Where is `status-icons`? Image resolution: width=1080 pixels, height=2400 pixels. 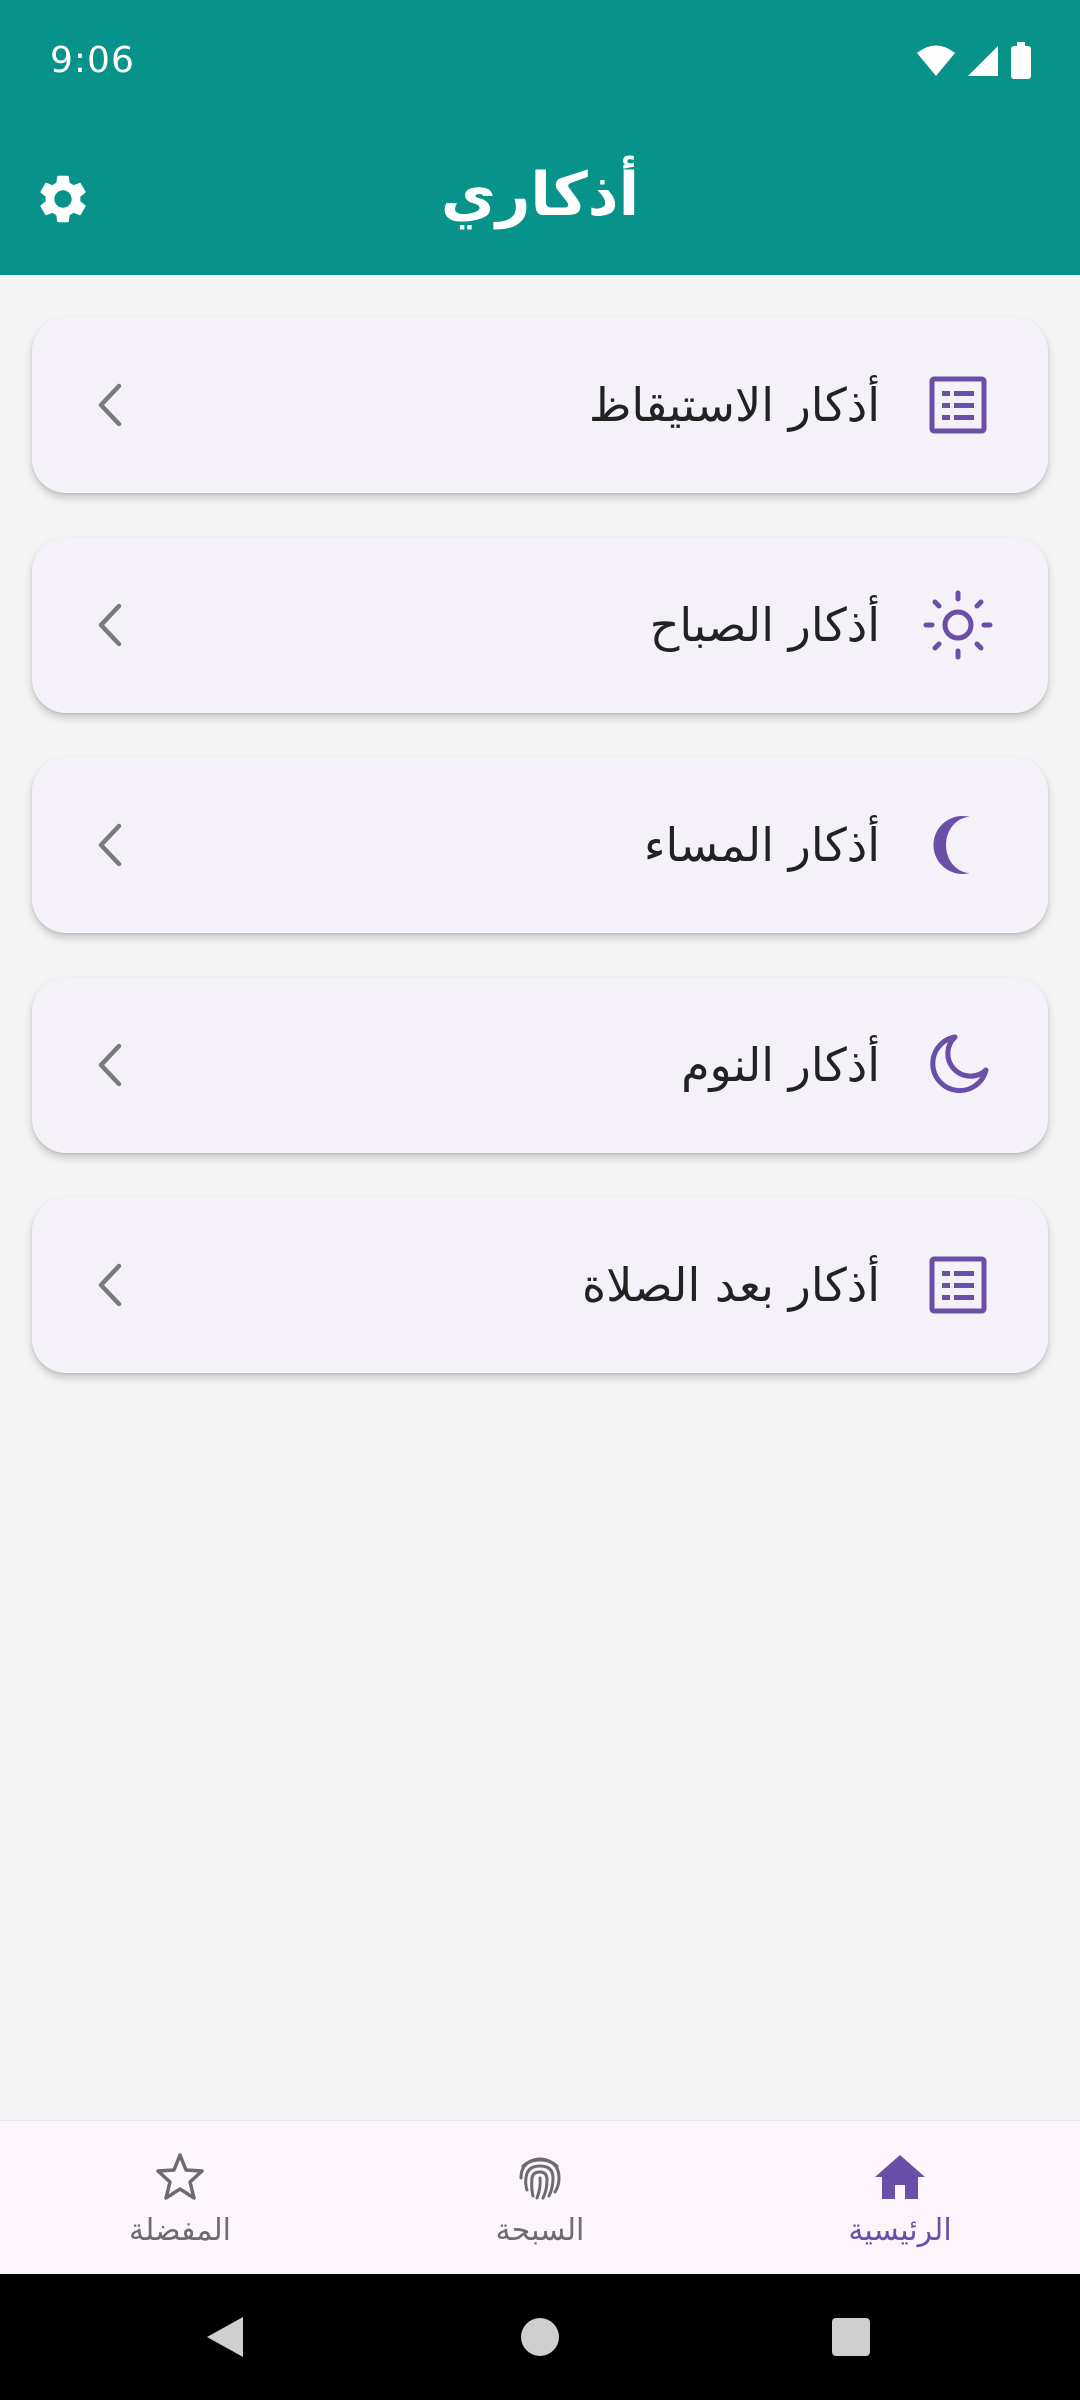 status-icons is located at coordinates (974, 63).